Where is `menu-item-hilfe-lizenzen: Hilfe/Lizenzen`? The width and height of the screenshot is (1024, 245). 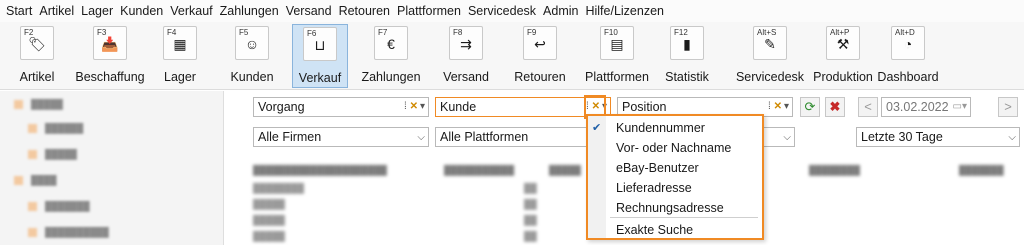
menu-item-hilfe-lizenzen: Hilfe/Lizenzen is located at coordinates (624, 11).